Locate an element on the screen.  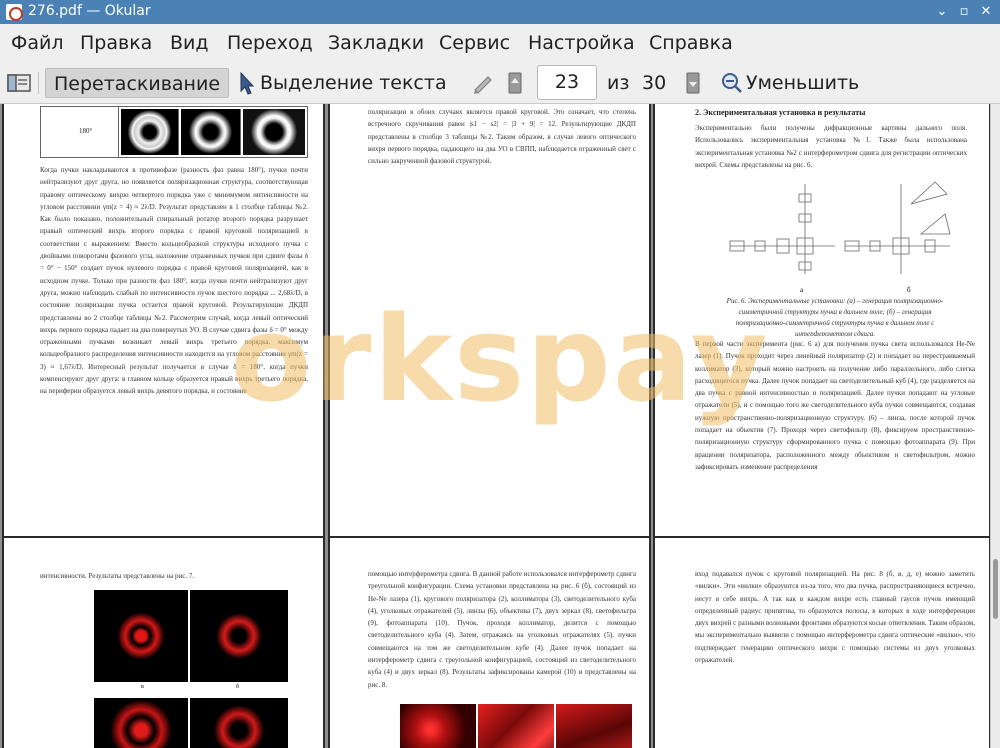
previous-page-icon is located at coordinates (515, 83).